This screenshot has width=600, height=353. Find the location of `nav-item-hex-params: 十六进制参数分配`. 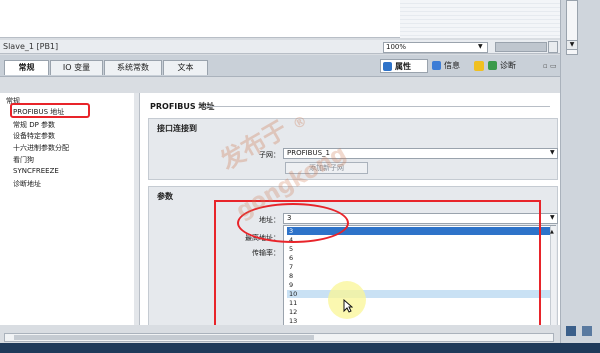

nav-item-hex-params: 十六进制参数分配 is located at coordinates (41, 148).